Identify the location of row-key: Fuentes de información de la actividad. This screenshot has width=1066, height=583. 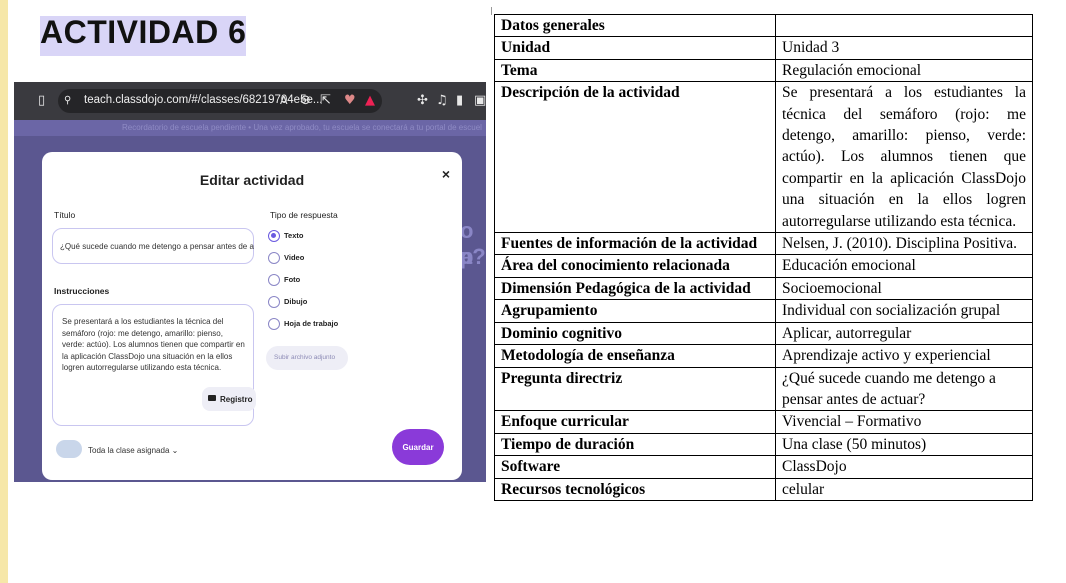
(635, 244).